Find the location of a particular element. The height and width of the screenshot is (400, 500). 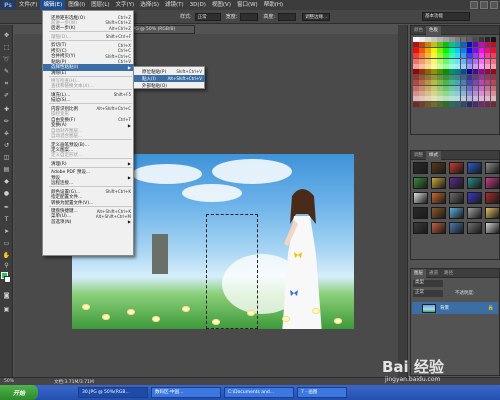

layer-row-background: 背景 🔒 is located at coordinates (455, 308).